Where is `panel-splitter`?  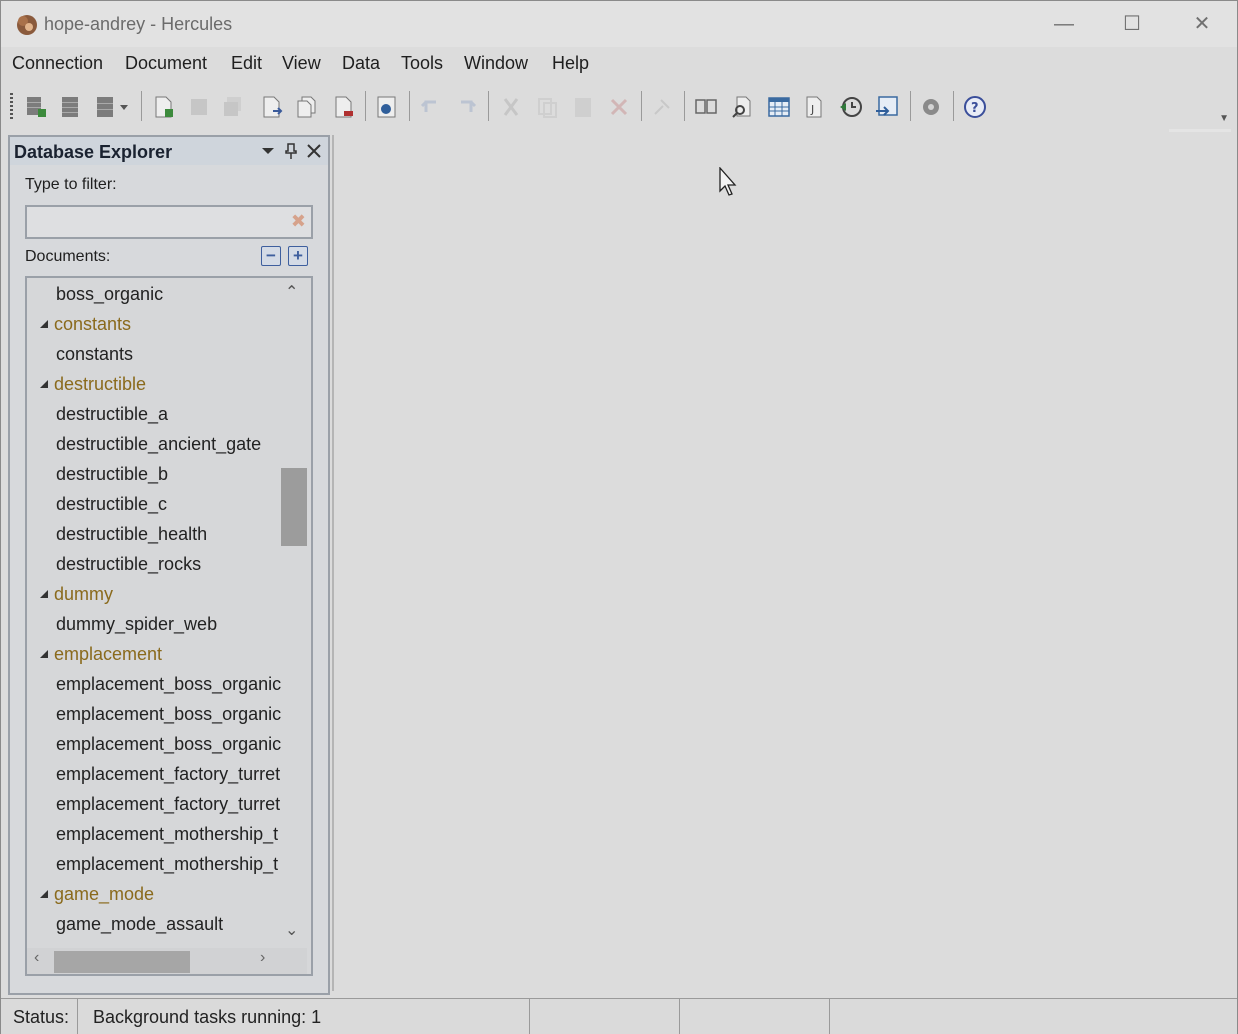 panel-splitter is located at coordinates (333, 563).